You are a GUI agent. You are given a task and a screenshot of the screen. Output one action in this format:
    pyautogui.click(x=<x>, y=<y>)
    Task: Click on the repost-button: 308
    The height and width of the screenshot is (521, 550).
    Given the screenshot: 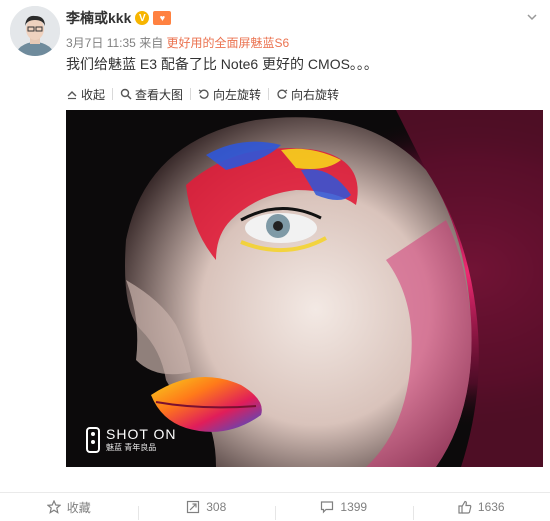 What is the action you would take?
    pyautogui.click(x=207, y=507)
    